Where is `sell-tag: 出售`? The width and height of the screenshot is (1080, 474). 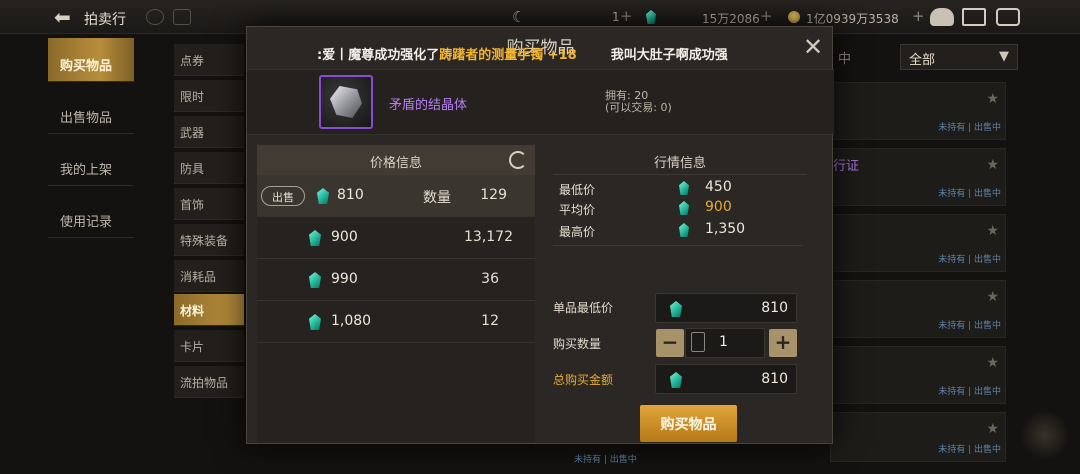 sell-tag: 出售 is located at coordinates (283, 196).